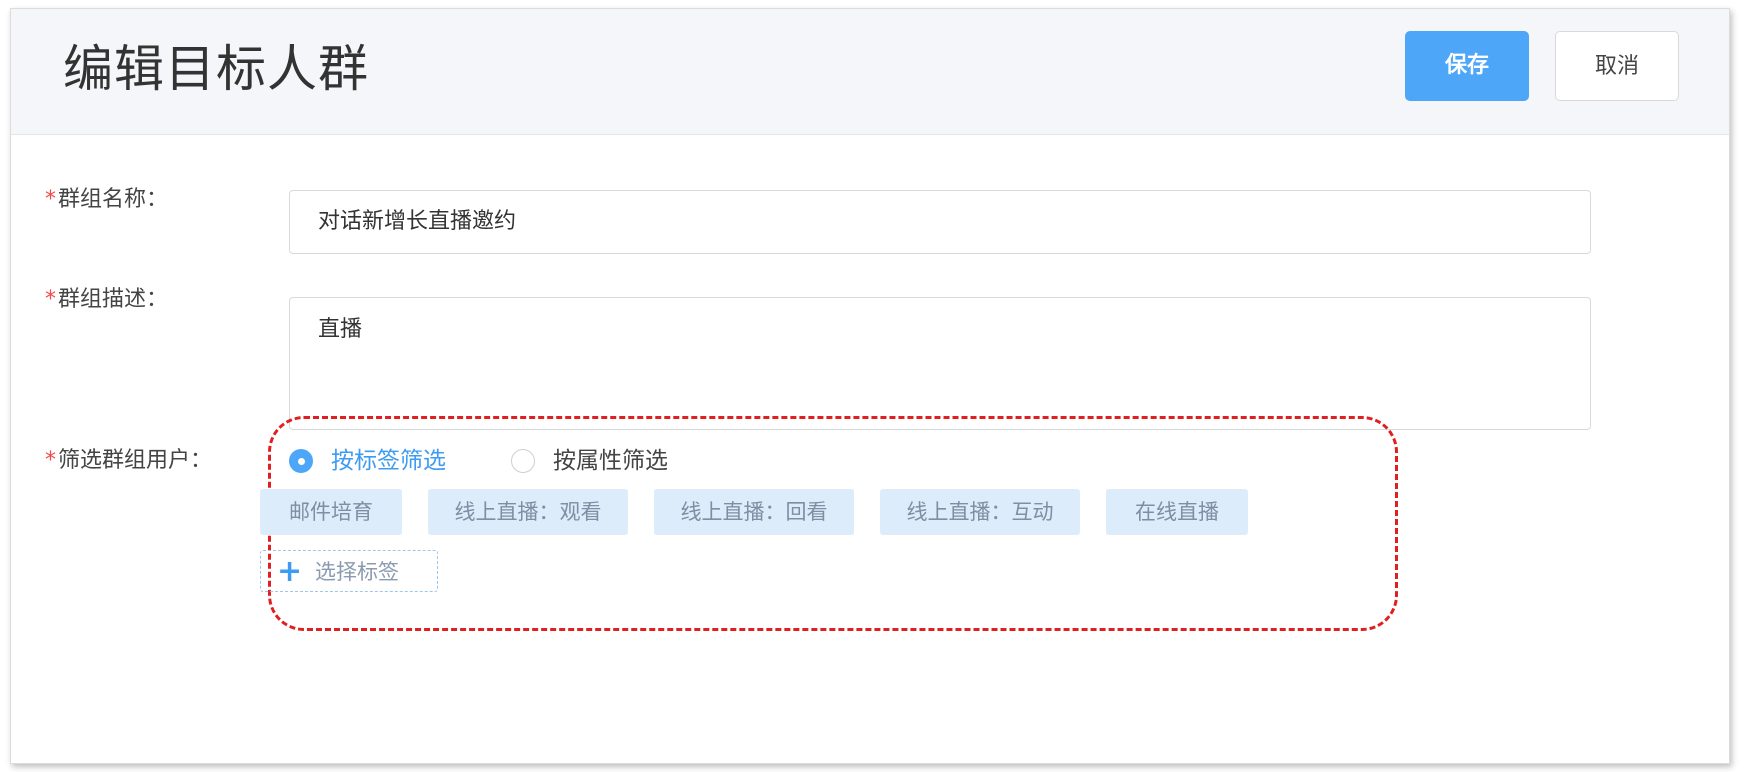 This screenshot has width=1741, height=772. I want to click on group-name-label-text: 群组名称：, so click(113, 199).